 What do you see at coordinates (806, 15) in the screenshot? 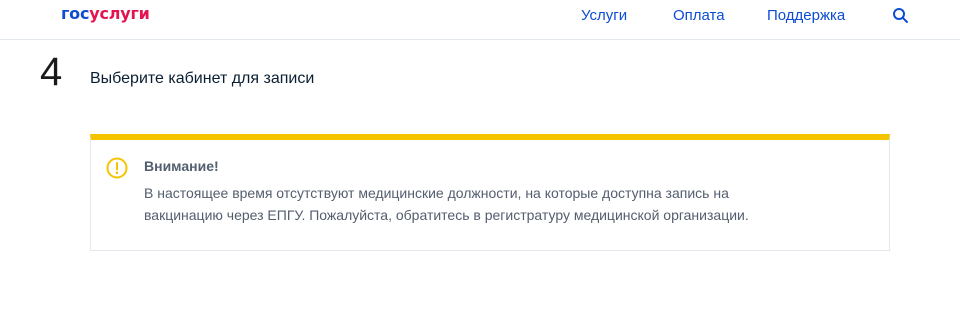
I see `nav-link-support: Поддержка` at bounding box center [806, 15].